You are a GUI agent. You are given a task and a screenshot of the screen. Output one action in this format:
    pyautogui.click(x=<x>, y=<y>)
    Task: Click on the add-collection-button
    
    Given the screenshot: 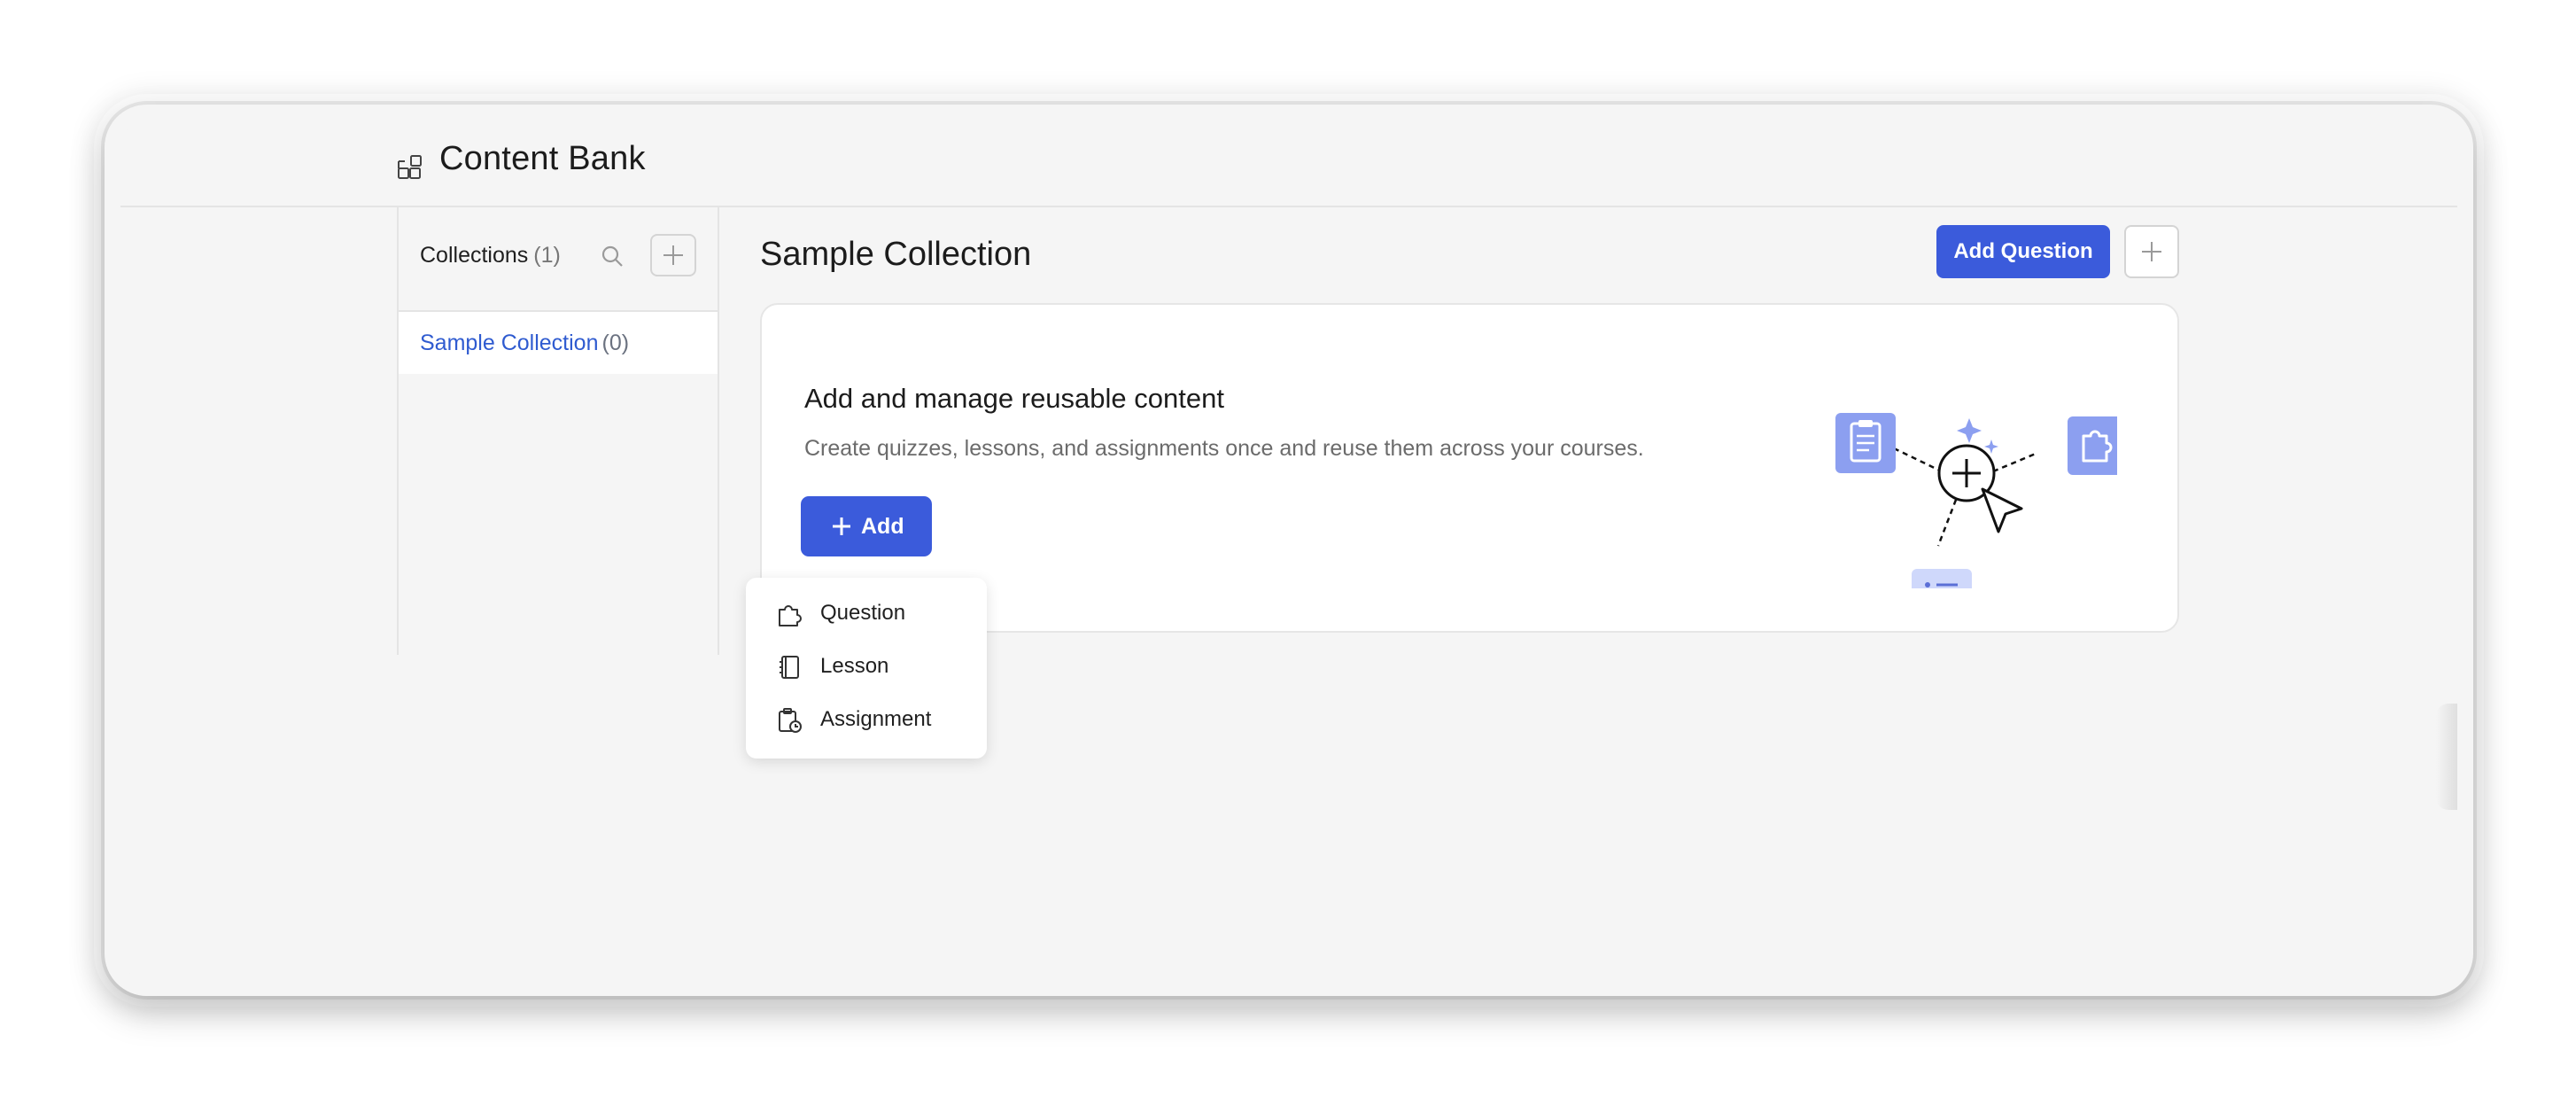 What is the action you would take?
    pyautogui.click(x=673, y=255)
    